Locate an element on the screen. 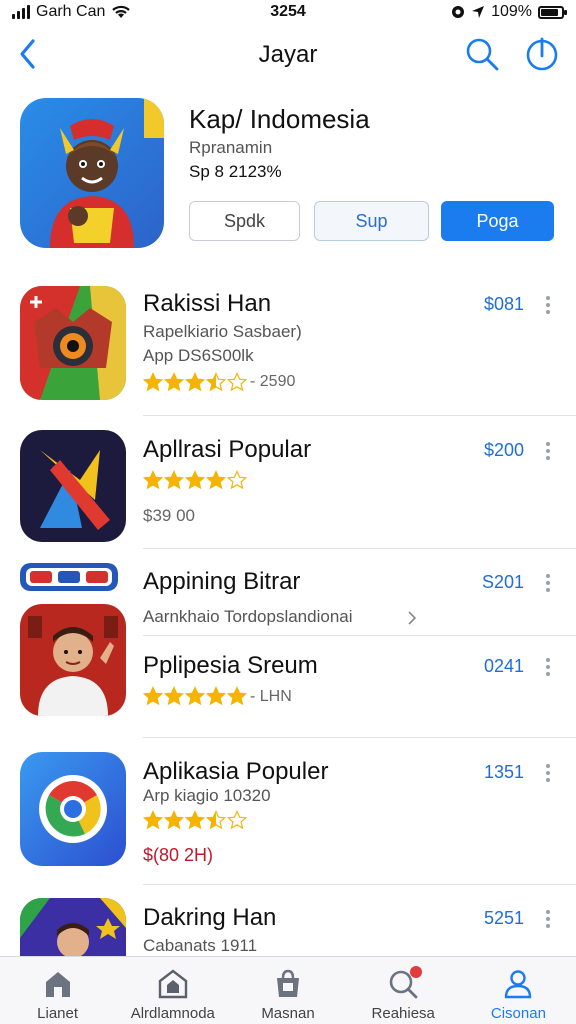 The image size is (576, 1024). tab-lianet: Lianet is located at coordinates (57, 990).